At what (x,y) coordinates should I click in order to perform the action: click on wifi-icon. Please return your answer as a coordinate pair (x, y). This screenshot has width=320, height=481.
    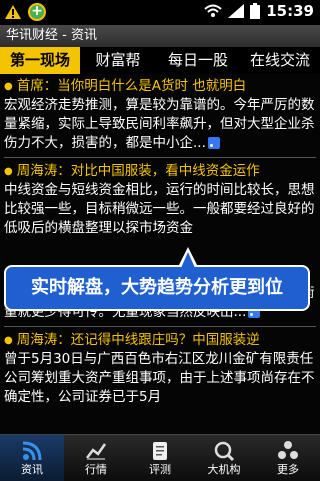
    Looking at the image, I should click on (213, 10).